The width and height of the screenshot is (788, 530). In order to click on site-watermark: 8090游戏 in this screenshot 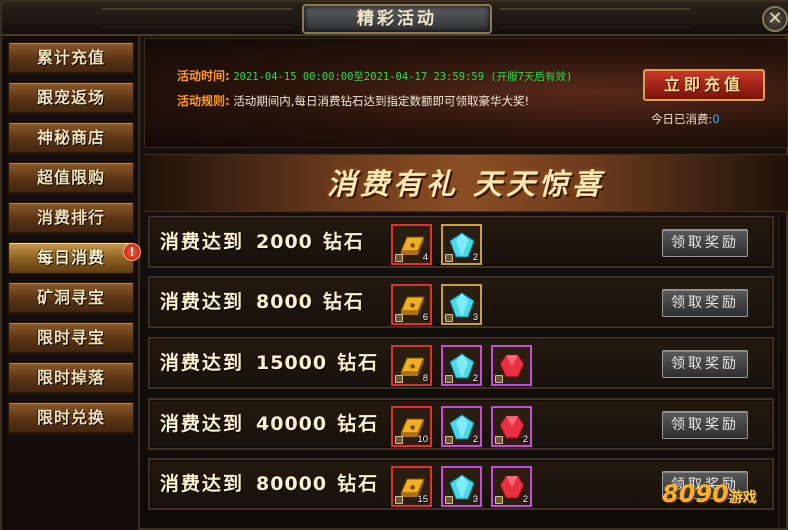, I will do `click(709, 494)`.